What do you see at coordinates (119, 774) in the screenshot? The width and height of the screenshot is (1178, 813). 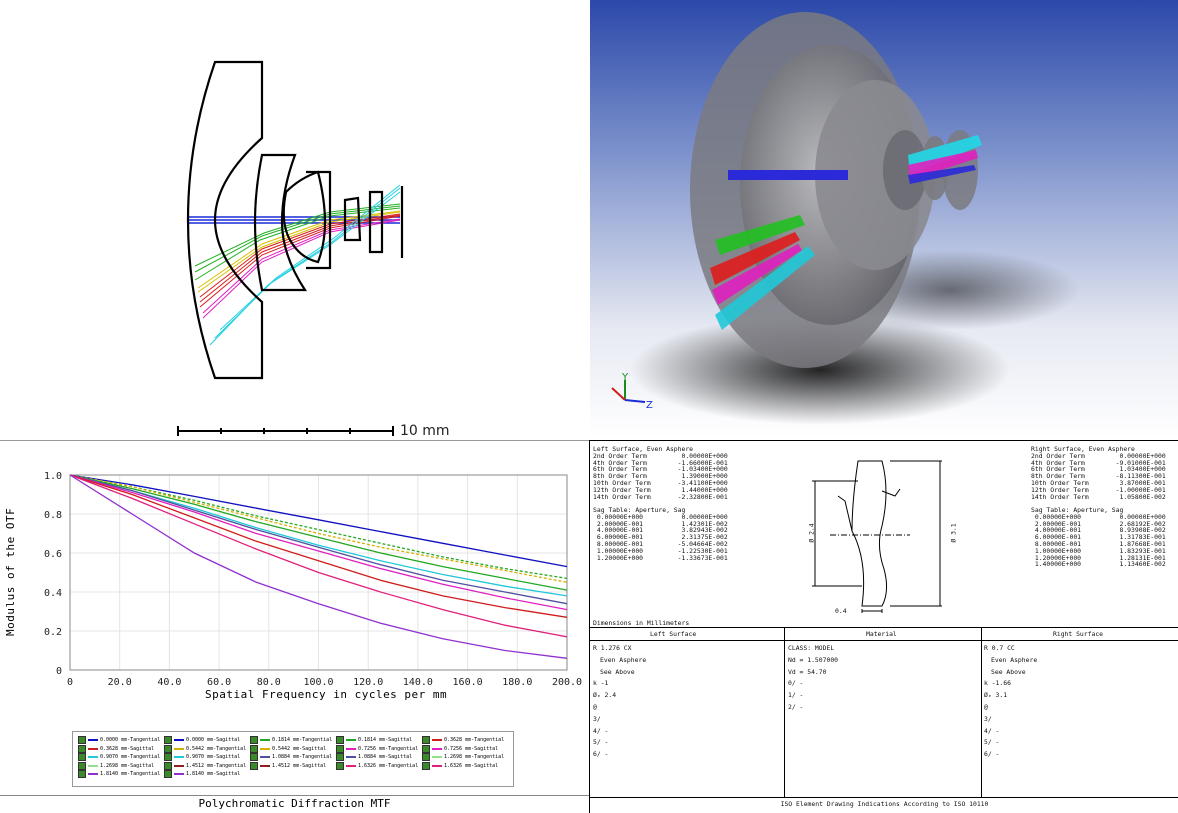 I see `legend-item: 1.8140 mm-Tangential` at bounding box center [119, 774].